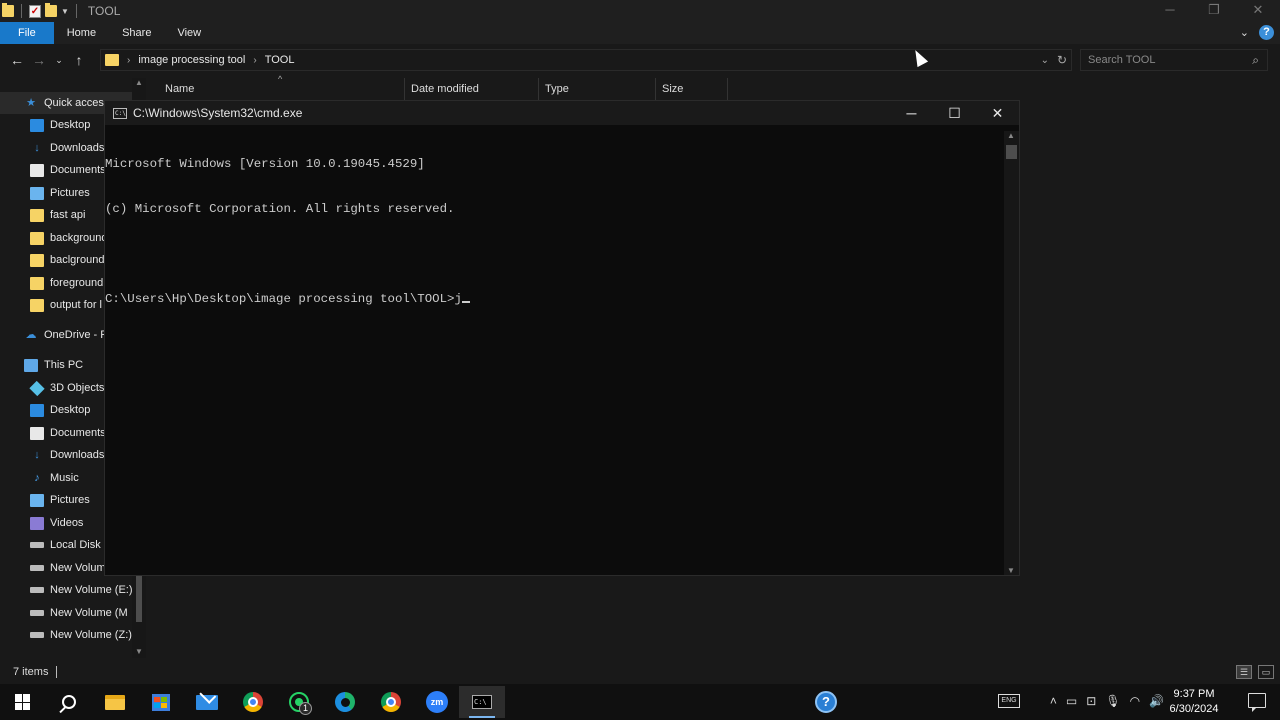  What do you see at coordinates (161, 702) in the screenshot?
I see `taskbar-store` at bounding box center [161, 702].